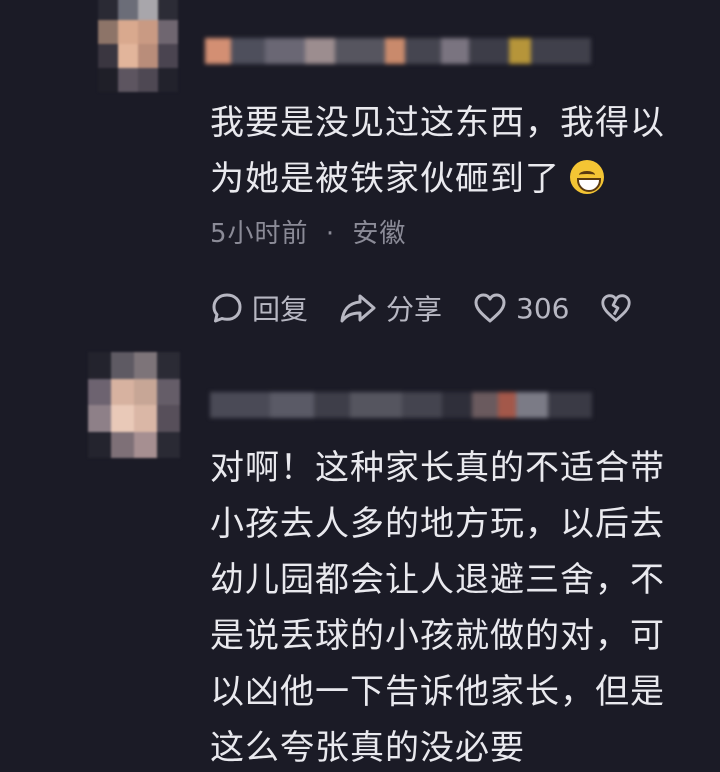 This screenshot has width=720, height=772. I want to click on comment-line: 这么夸张真的没必要, so click(367, 748).